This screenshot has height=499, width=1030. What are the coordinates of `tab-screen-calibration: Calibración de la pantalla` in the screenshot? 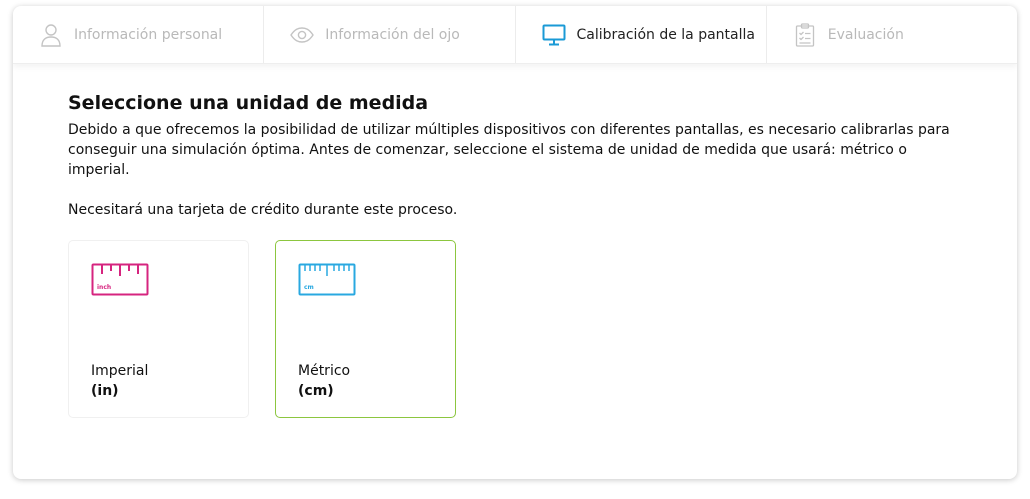 It's located at (641, 34).